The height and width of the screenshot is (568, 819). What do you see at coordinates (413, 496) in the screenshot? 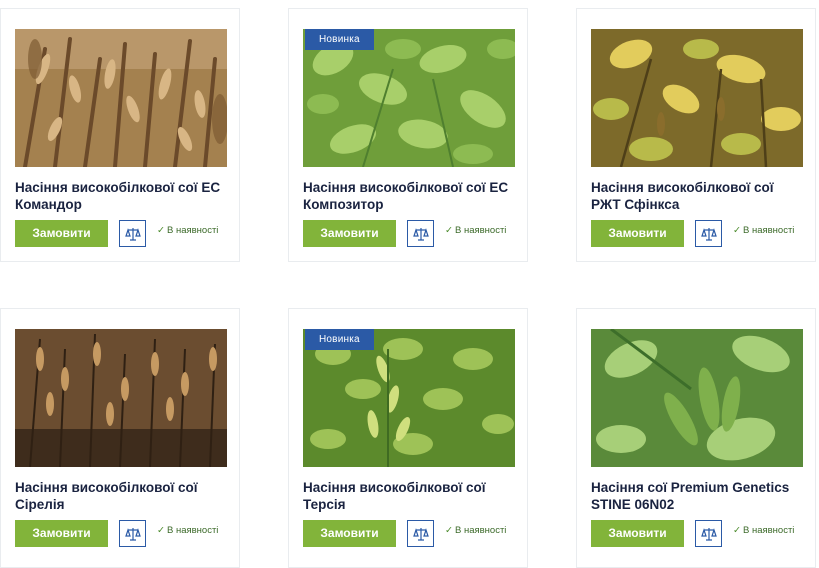
I see `product-title: Насіння високобілкової сої Терсія` at bounding box center [413, 496].